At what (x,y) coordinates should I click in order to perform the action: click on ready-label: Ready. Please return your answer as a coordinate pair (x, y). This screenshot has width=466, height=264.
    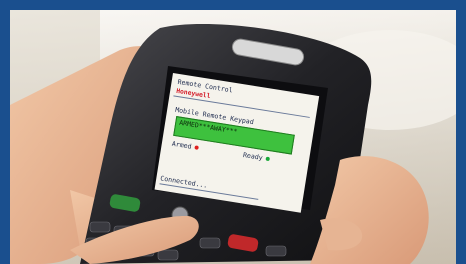
    Looking at the image, I should click on (253, 157).